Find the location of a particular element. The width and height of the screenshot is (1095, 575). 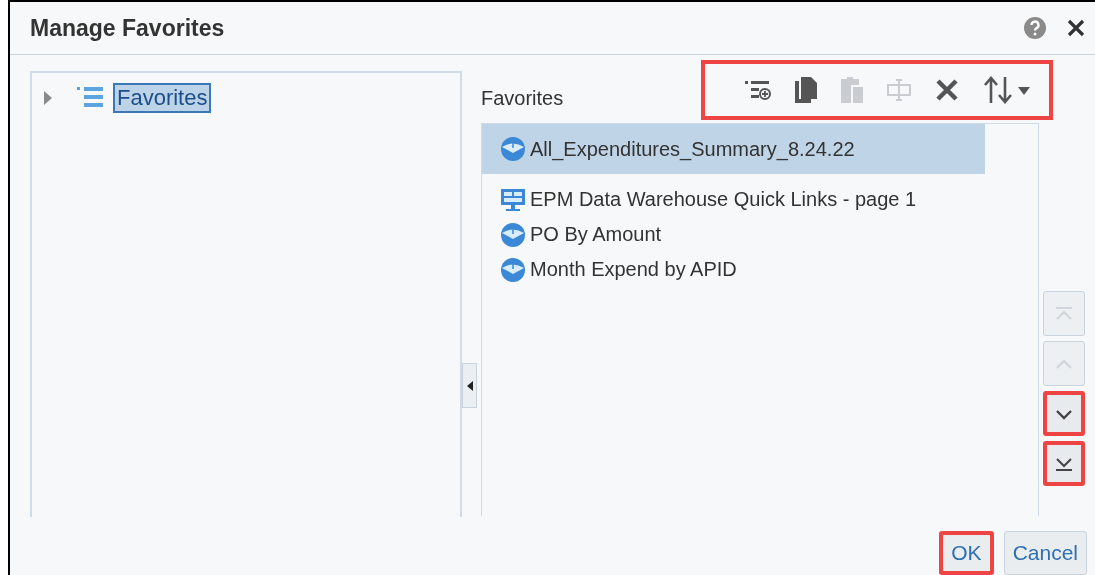

tree-item: Favorites is located at coordinates (162, 98).